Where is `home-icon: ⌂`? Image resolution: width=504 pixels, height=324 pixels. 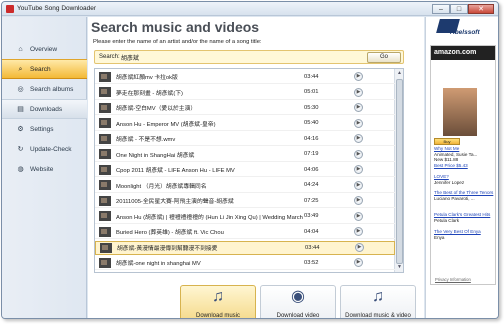 home-icon: ⌂ is located at coordinates (20, 49).